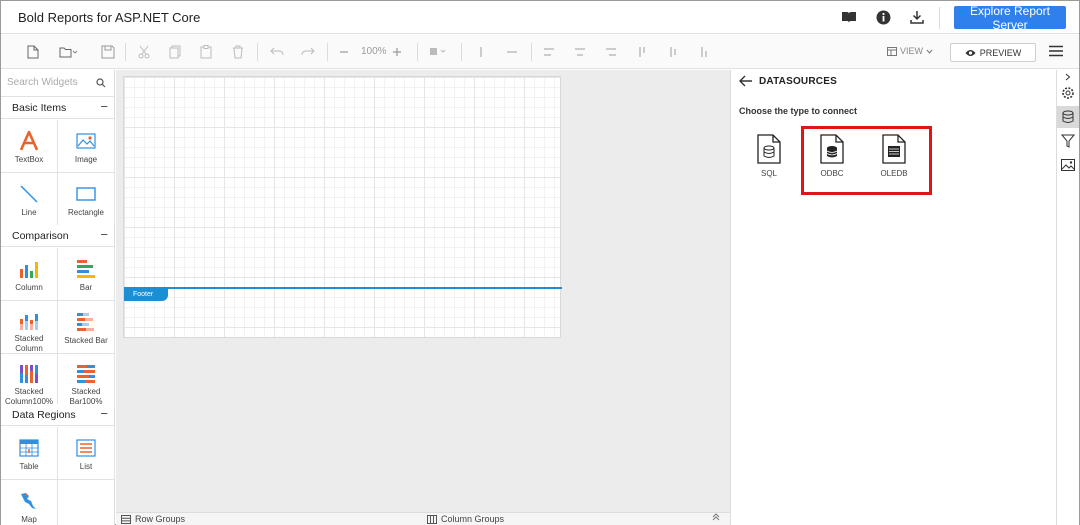 This screenshot has width=1080, height=525. I want to click on widget-map: Map, so click(29, 502).